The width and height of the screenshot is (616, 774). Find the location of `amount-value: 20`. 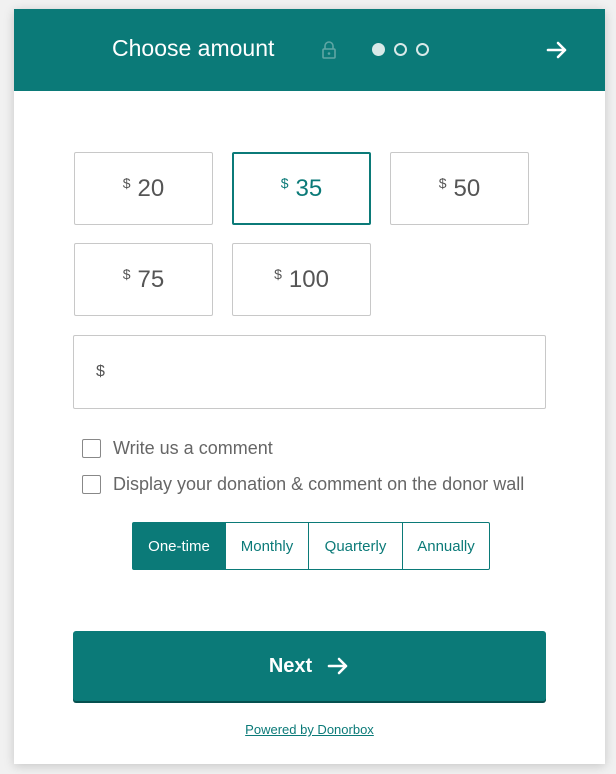

amount-value: 20 is located at coordinates (151, 188).